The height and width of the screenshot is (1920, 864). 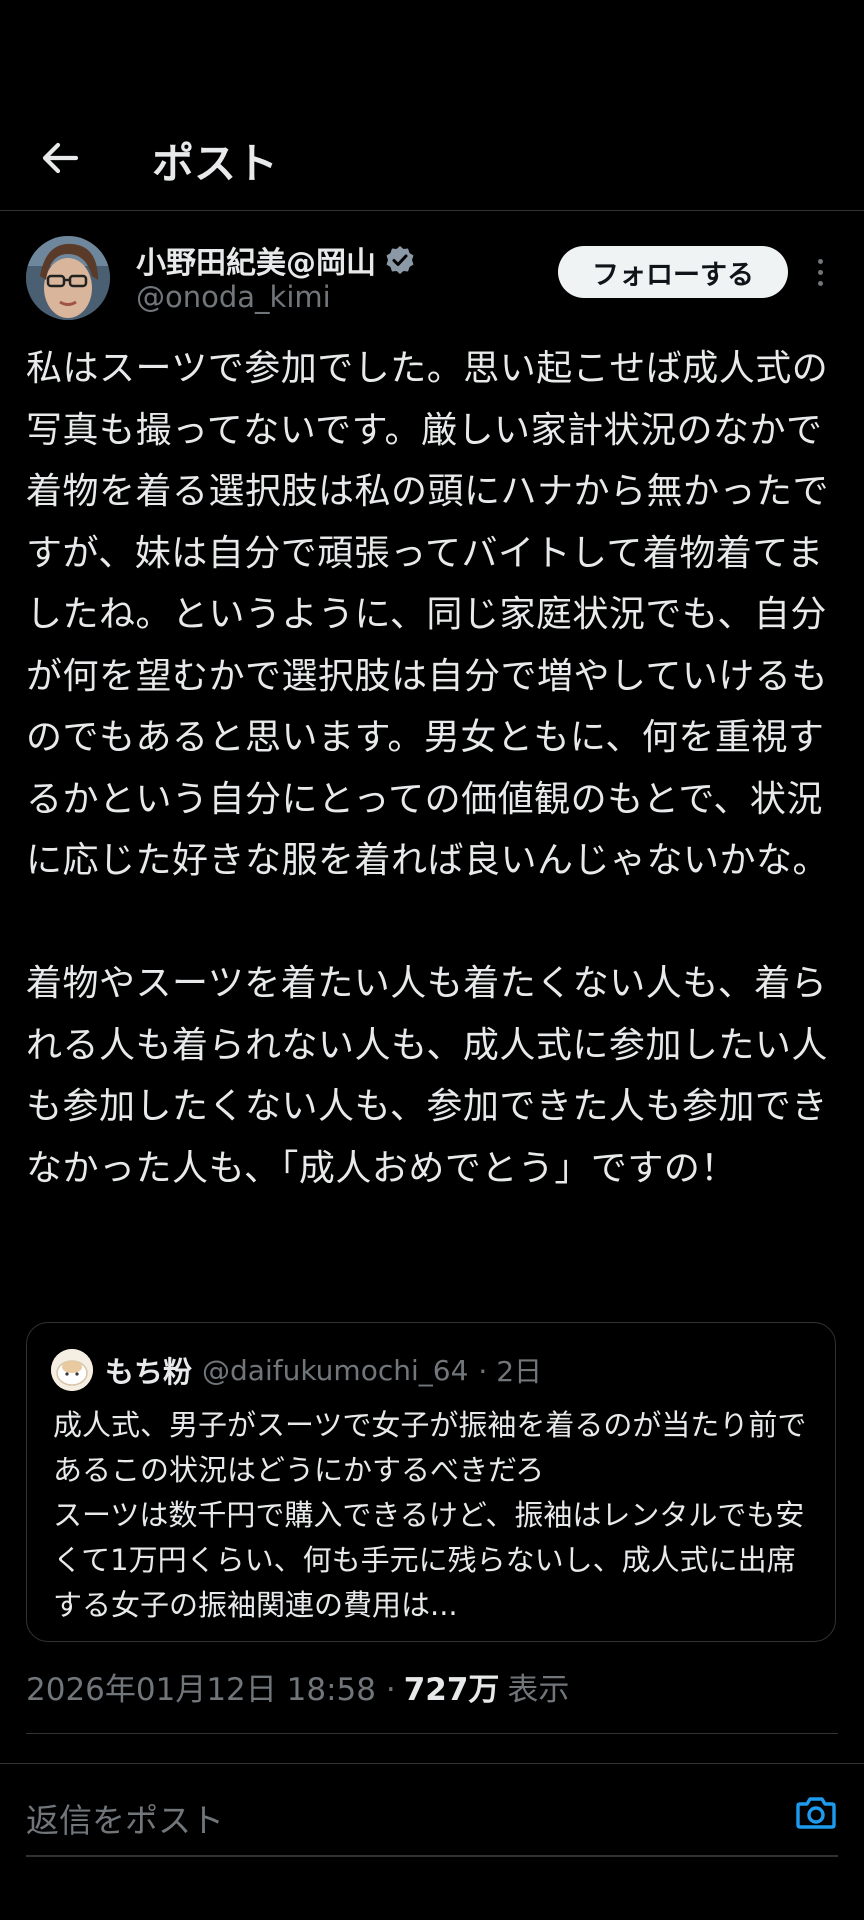 I want to click on more-options-icon, so click(x=820, y=272).